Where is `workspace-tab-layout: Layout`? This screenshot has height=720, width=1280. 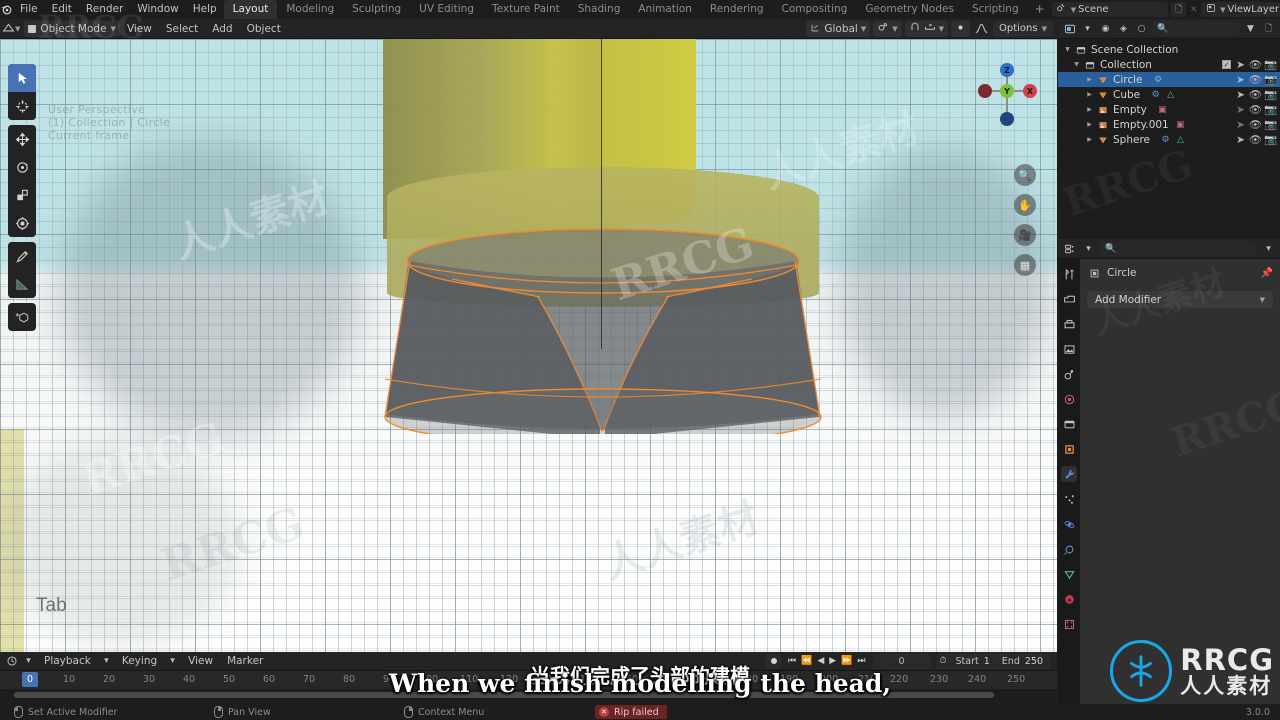 workspace-tab-layout: Layout is located at coordinates (250, 9).